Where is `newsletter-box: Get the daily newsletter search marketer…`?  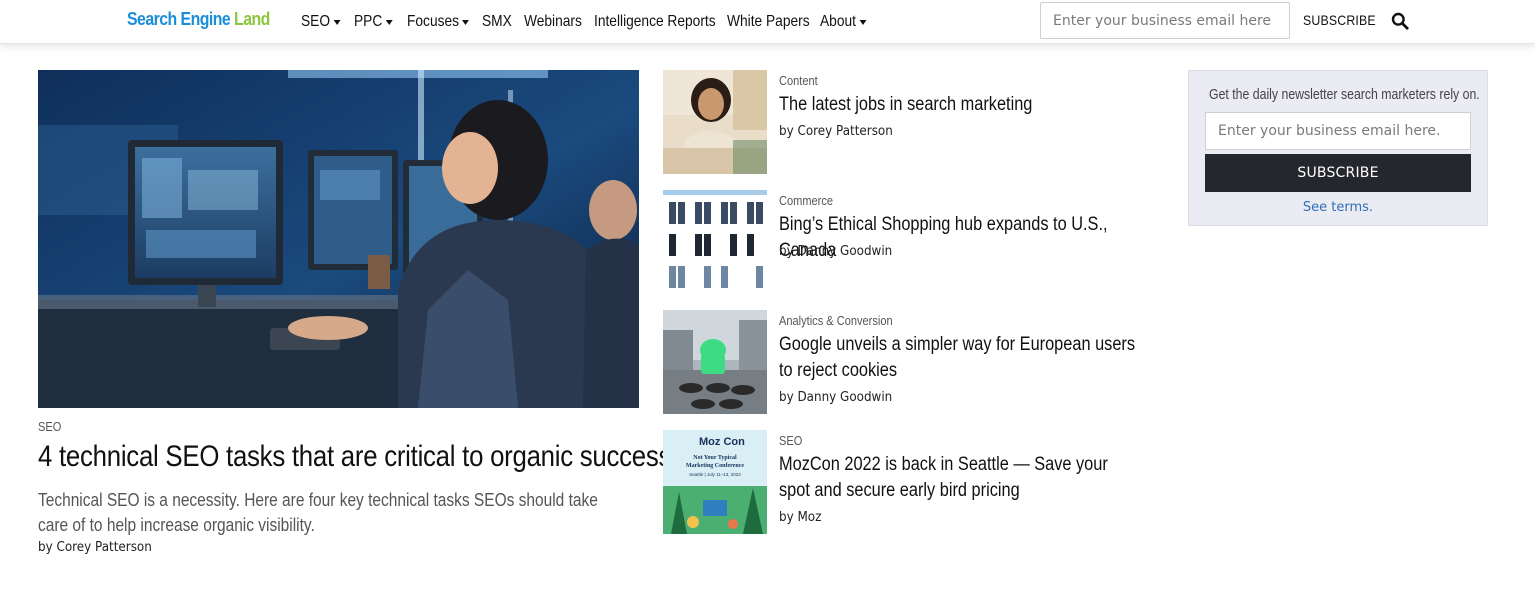 newsletter-box: Get the daily newsletter search marketer… is located at coordinates (1338, 148).